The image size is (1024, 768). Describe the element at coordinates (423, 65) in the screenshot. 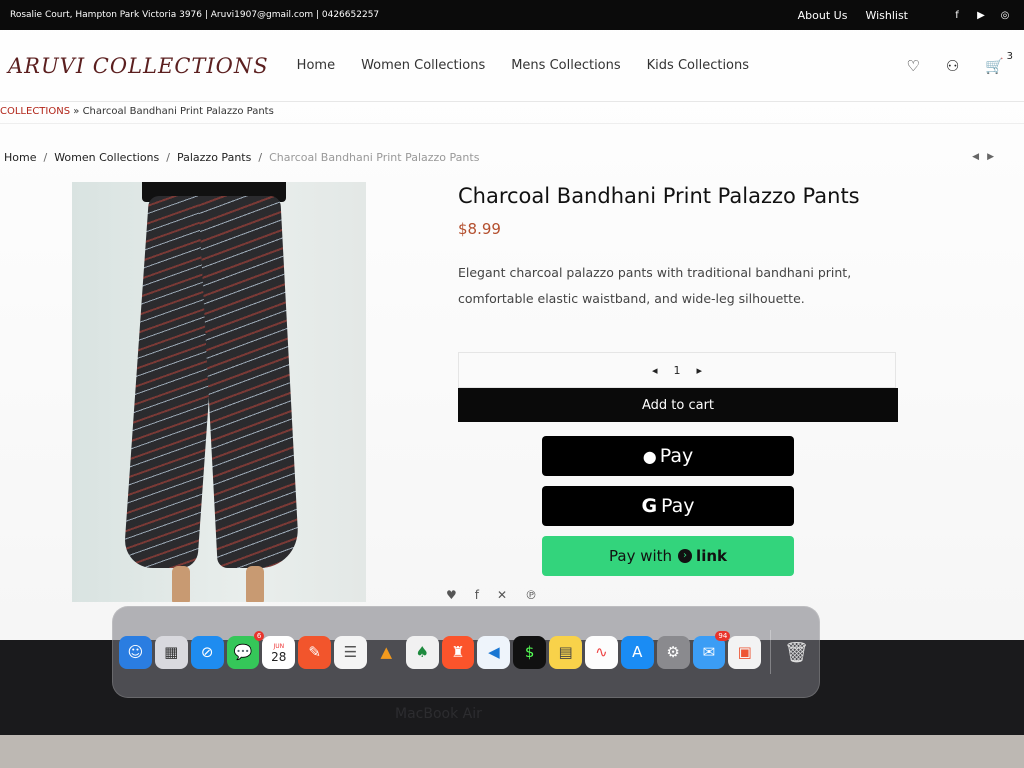

I see `nav-women-collections: Women Collections` at that location.